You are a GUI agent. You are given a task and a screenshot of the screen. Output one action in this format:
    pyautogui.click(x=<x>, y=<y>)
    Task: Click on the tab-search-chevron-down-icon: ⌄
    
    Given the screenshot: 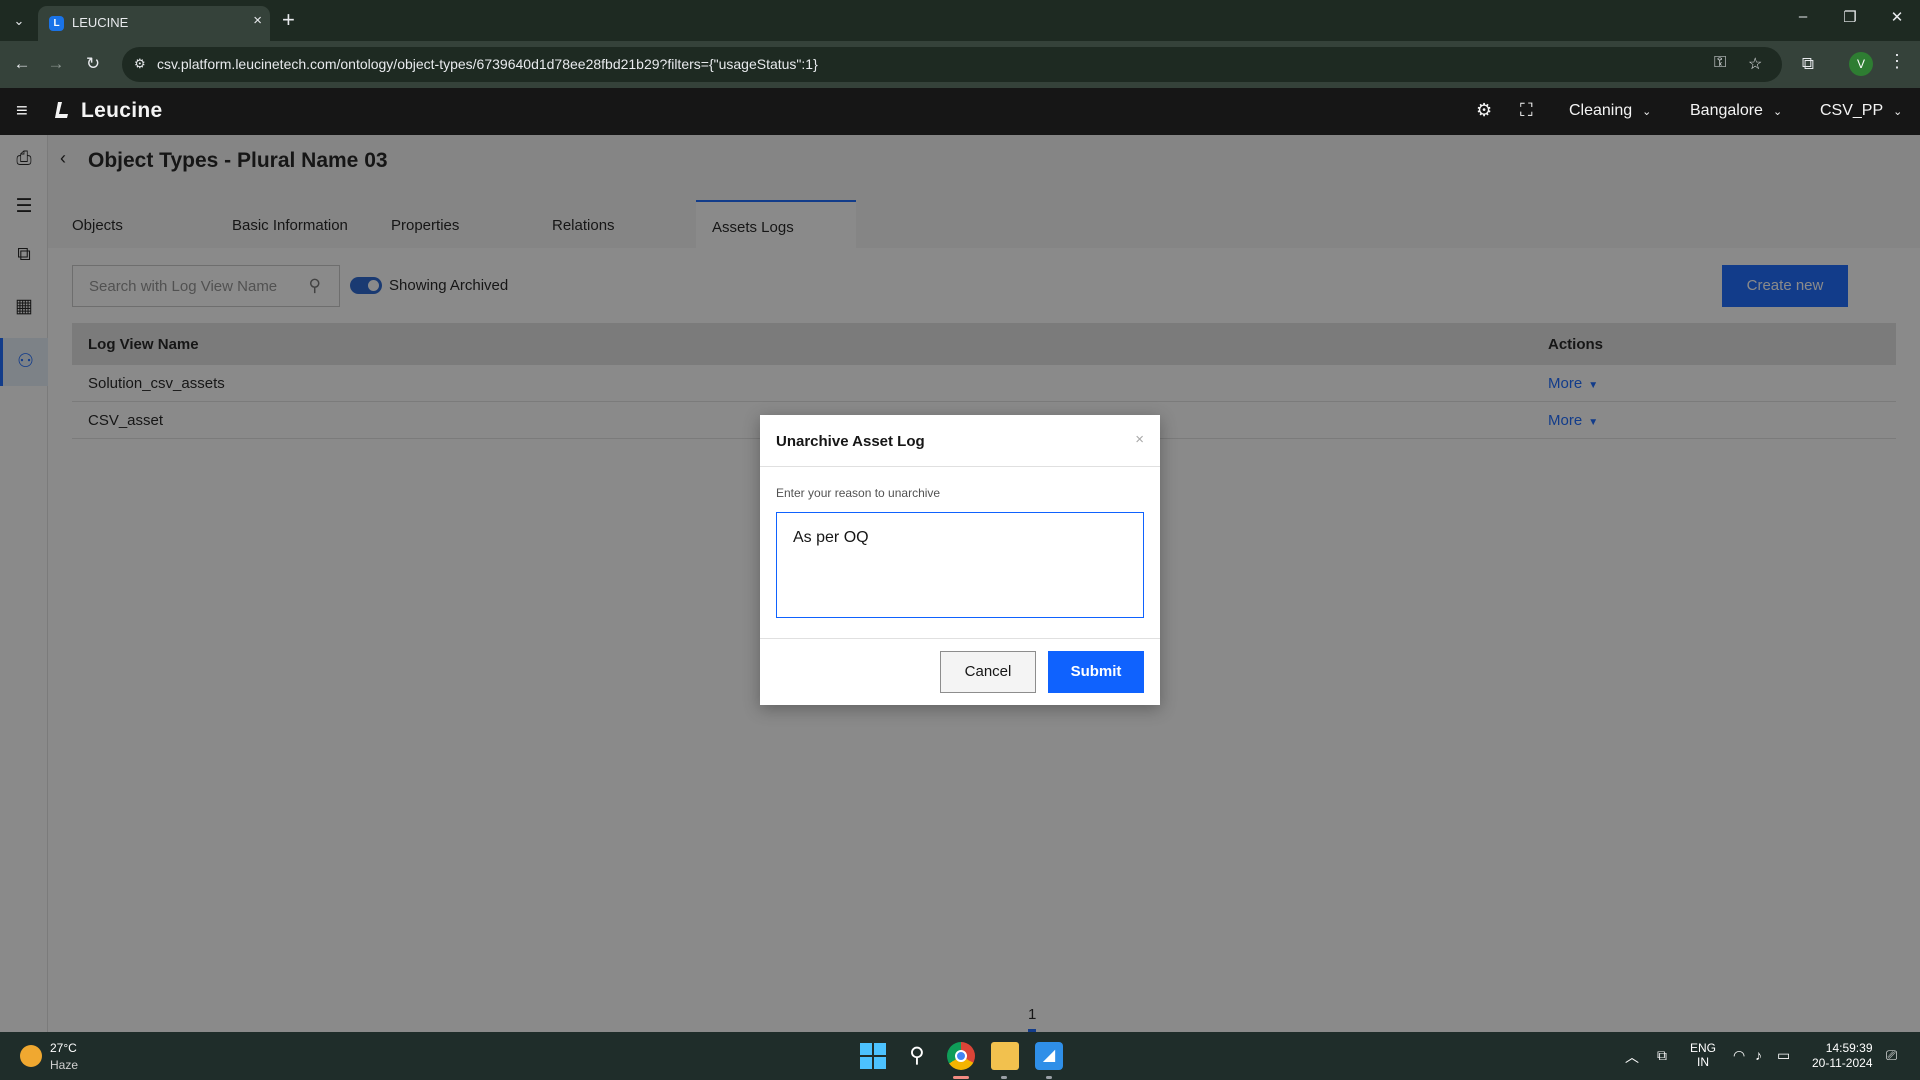 What is the action you would take?
    pyautogui.click(x=19, y=21)
    